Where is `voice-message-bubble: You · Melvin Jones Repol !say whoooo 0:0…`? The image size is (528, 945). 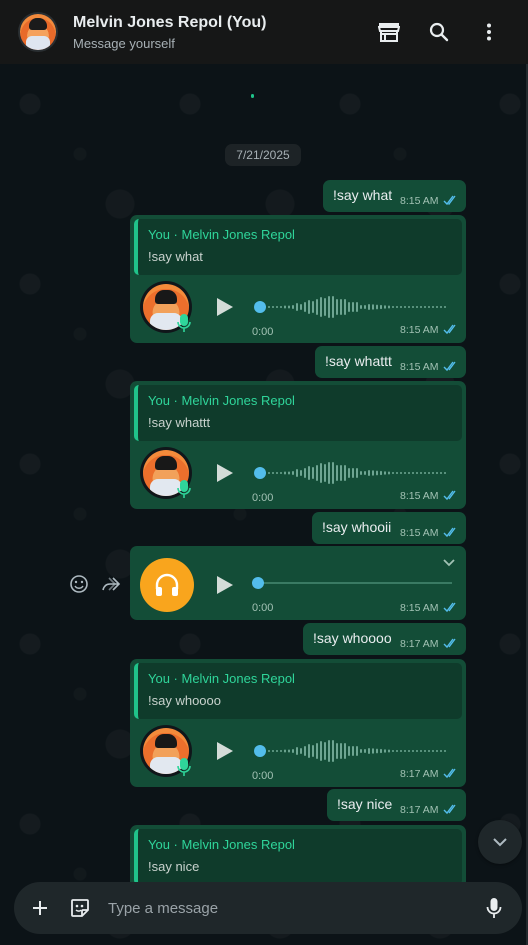
voice-message-bubble: You · Melvin Jones Repol !say whoooo 0:0… is located at coordinates (298, 723).